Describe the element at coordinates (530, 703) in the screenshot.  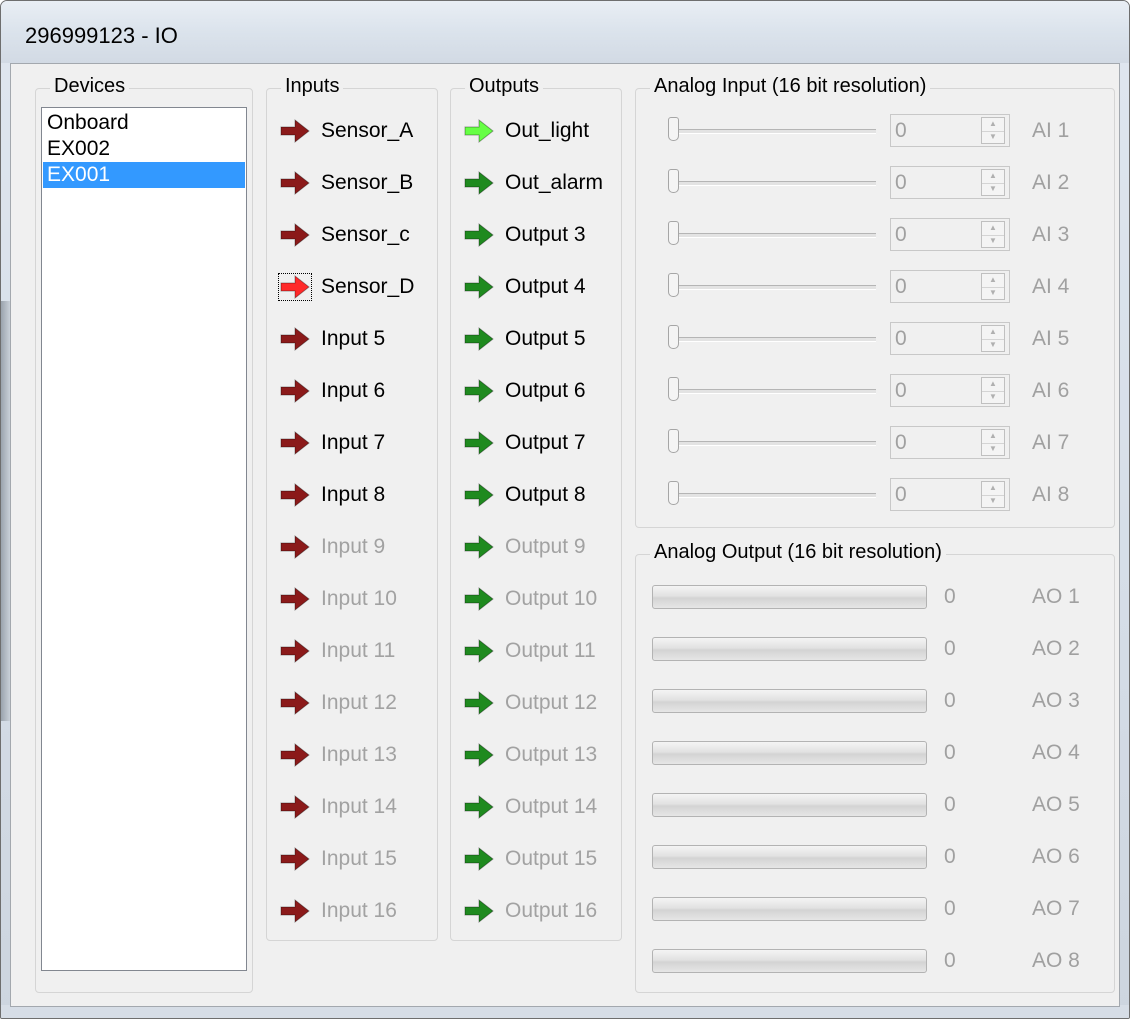
I see `output-row: Output 12` at that location.